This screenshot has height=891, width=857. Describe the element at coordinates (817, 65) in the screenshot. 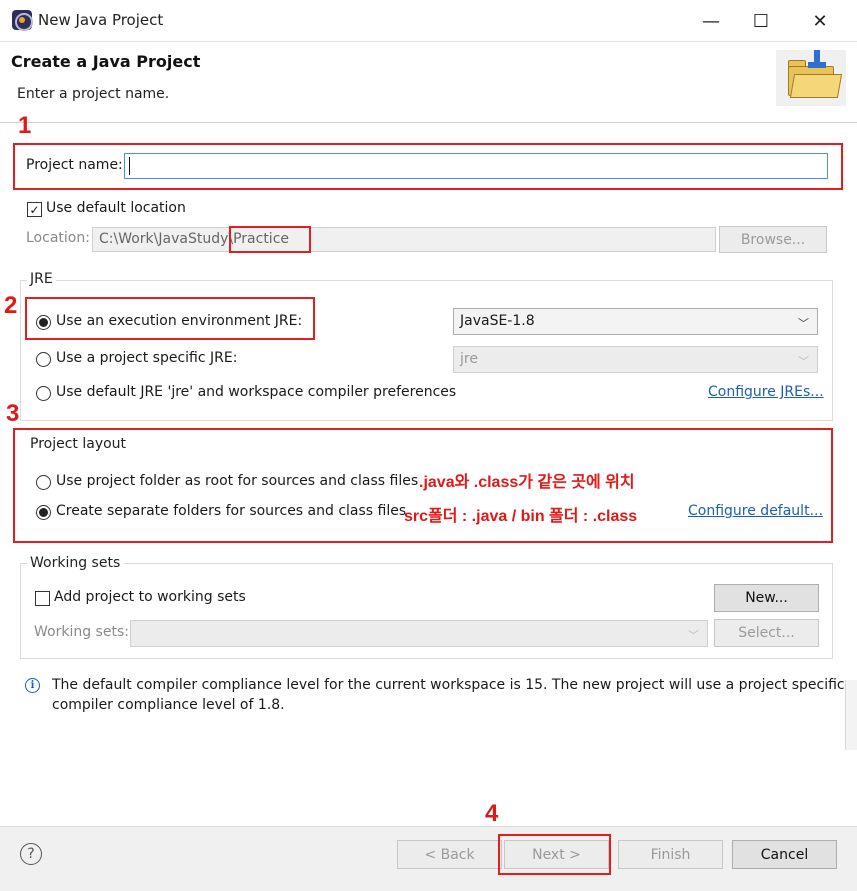

I see `download-arrow-icon-bar` at that location.